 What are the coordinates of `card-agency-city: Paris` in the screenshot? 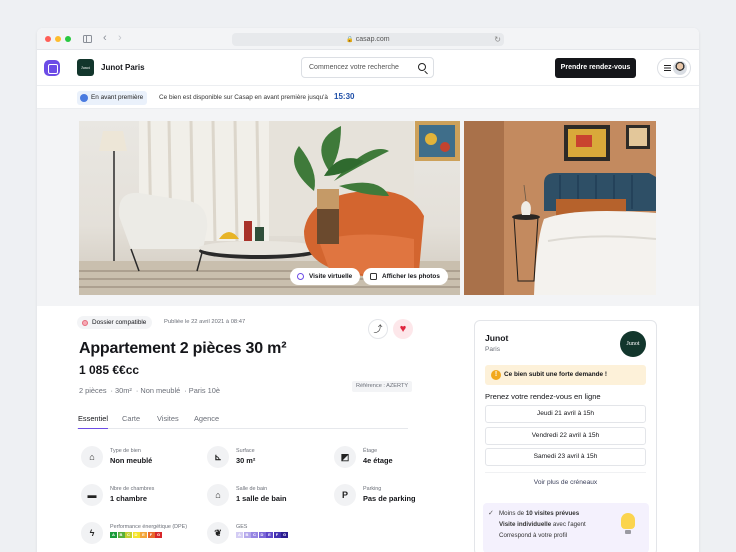 It's located at (493, 349).